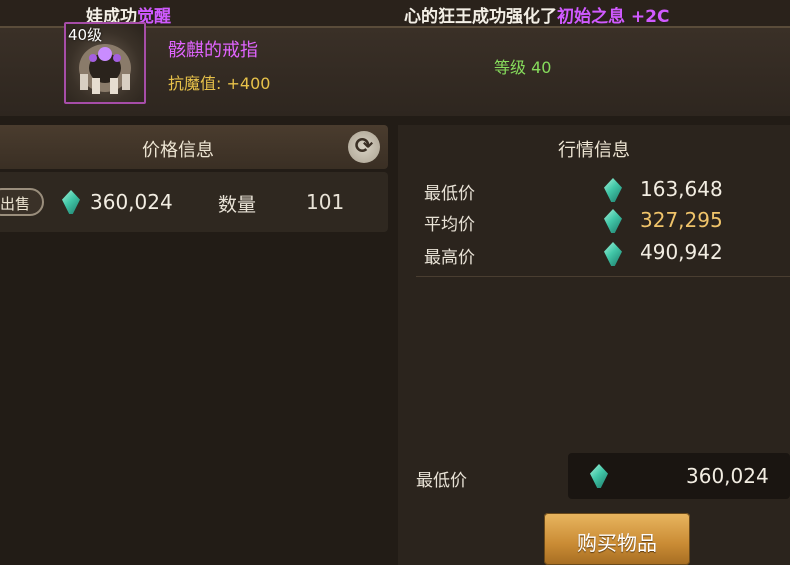 Image resolution: width=790 pixels, height=565 pixels. I want to click on refresh-icon: ⟳, so click(364, 146).